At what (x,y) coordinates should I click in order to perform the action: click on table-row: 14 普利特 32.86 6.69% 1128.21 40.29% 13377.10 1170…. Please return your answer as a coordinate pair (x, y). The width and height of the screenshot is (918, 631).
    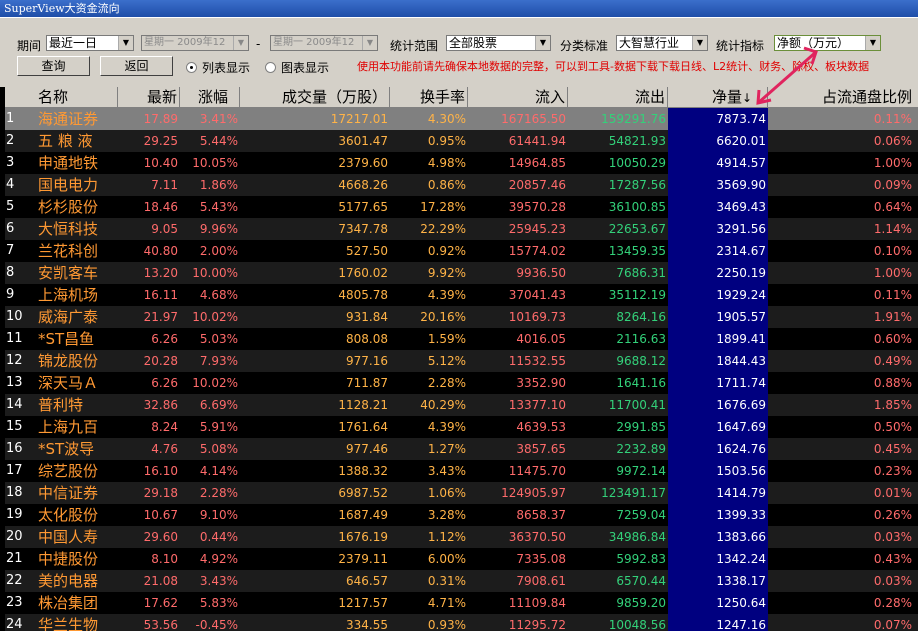
    Looking at the image, I should click on (461, 405).